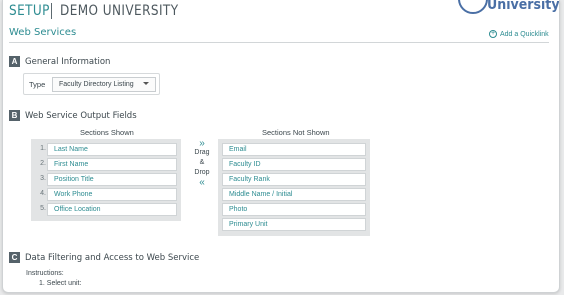 This screenshot has width=564, height=295. What do you see at coordinates (146, 83) in the screenshot?
I see `chevron-down-icon` at bounding box center [146, 83].